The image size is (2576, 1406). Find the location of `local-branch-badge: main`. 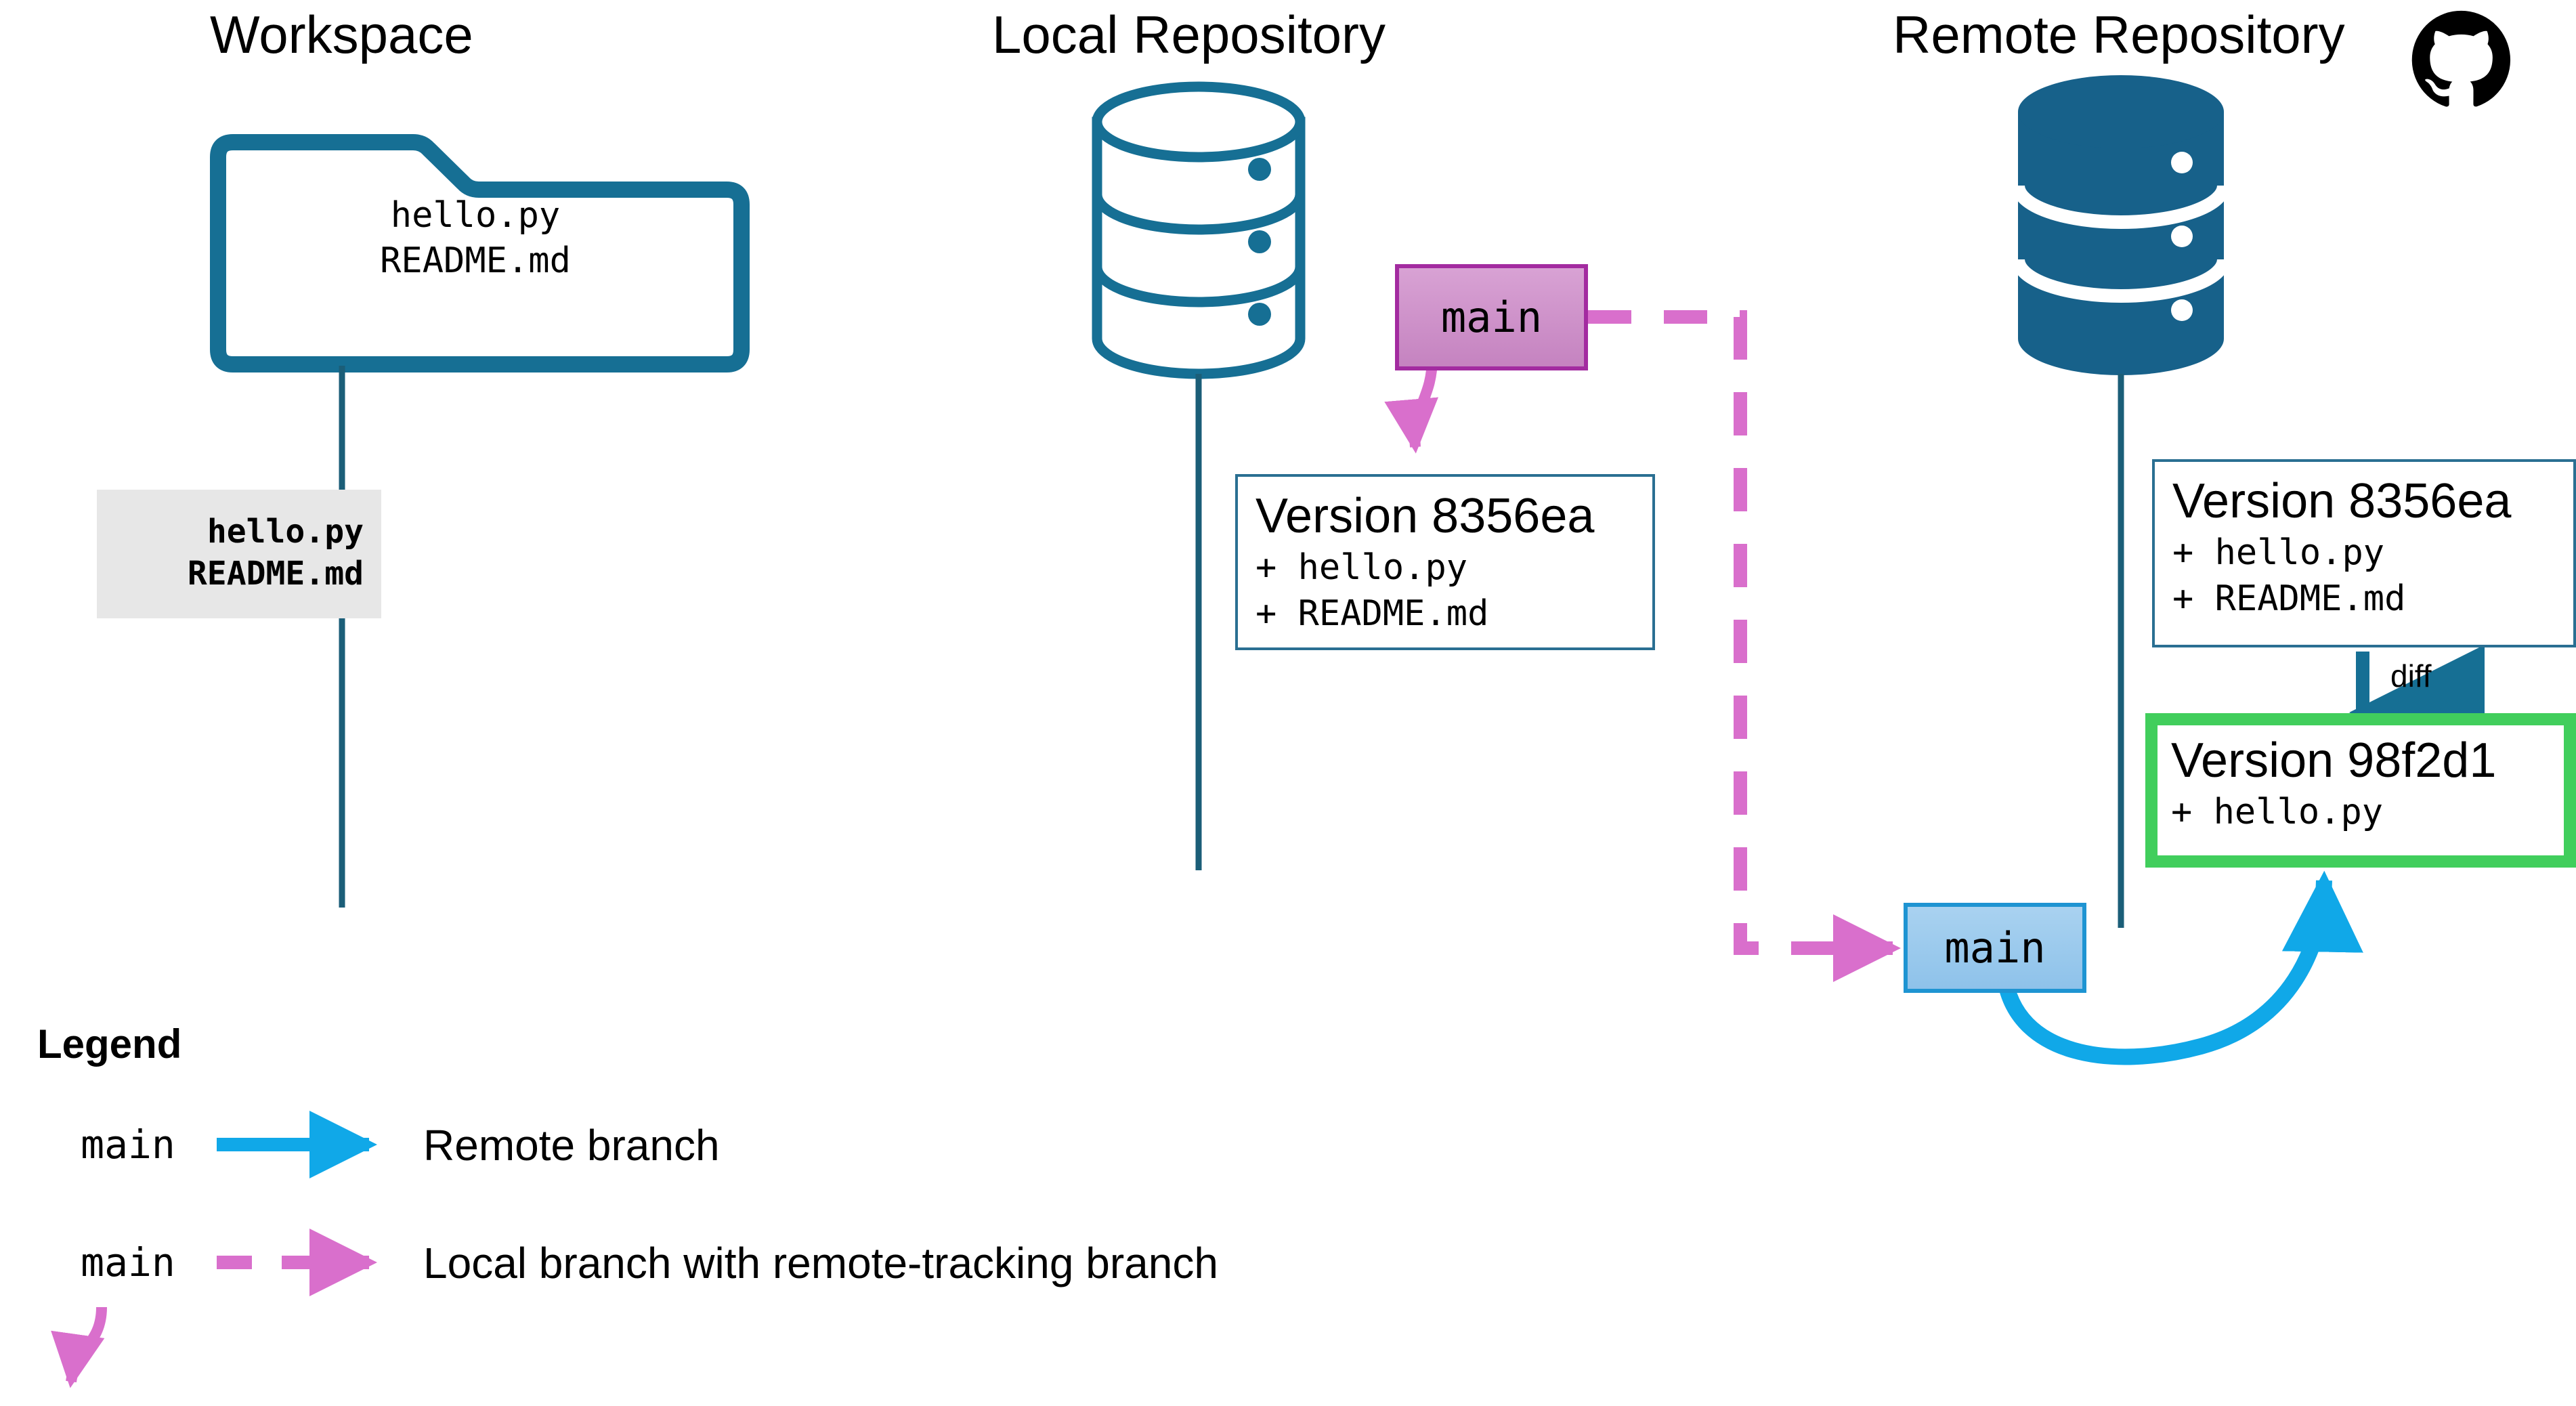

local-branch-badge: main is located at coordinates (1491, 317).